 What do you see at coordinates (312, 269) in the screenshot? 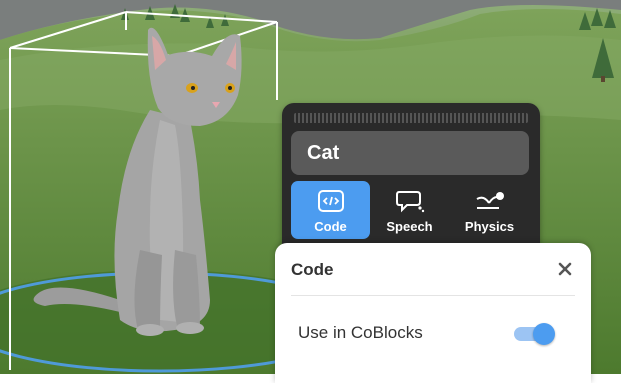
I see `popup-title: Code` at bounding box center [312, 269].